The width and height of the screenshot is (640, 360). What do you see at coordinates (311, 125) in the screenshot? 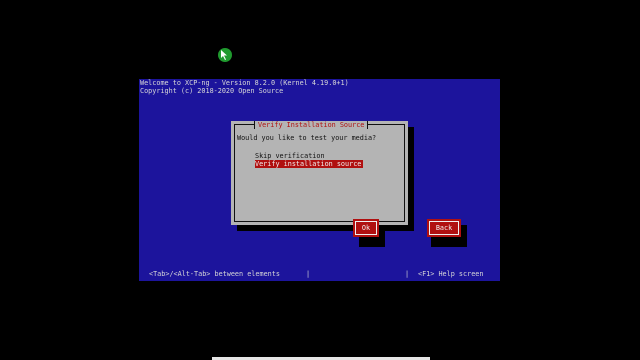
I see `dialog-title: Verify Installation Source` at bounding box center [311, 125].